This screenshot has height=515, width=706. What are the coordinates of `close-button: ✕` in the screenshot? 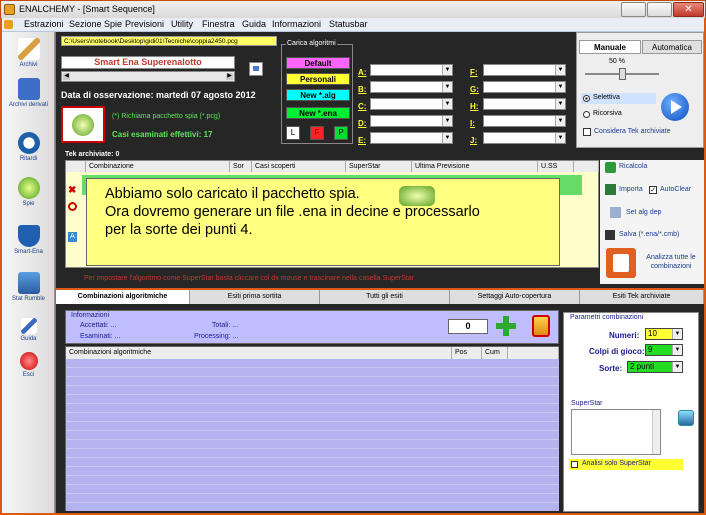 It's located at (688, 9).